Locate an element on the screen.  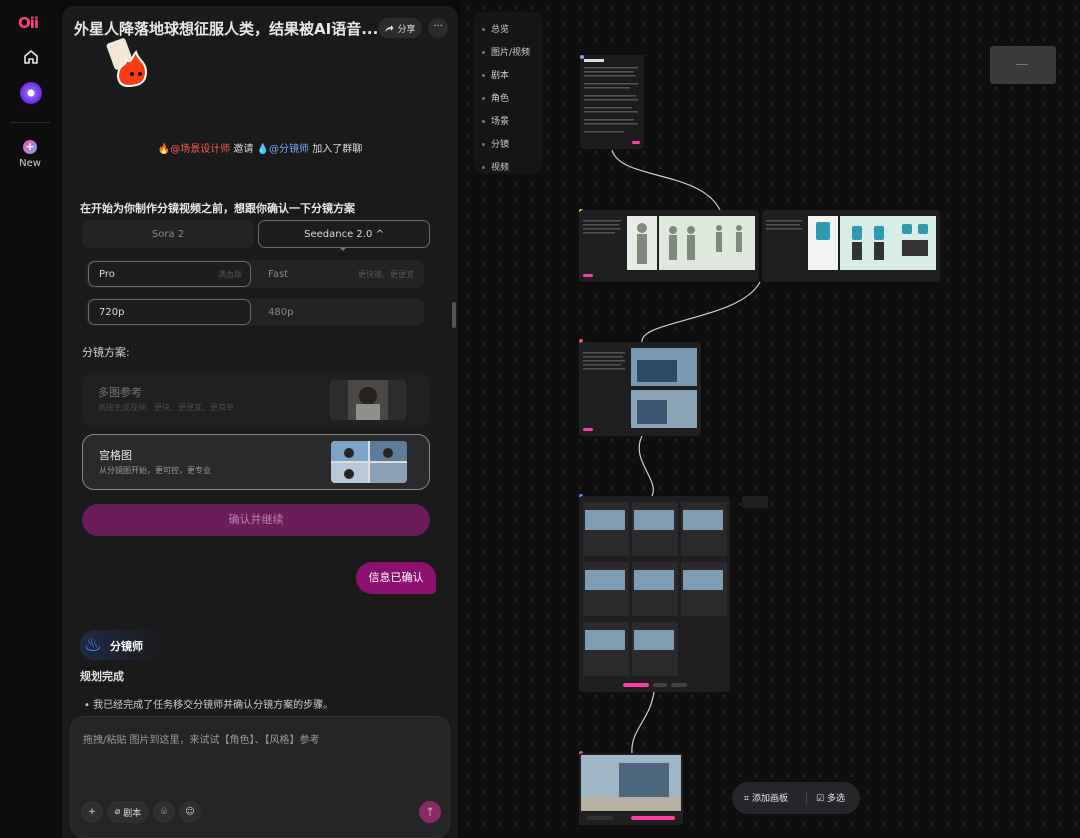
script-node-header is located at coordinates (583, 55).